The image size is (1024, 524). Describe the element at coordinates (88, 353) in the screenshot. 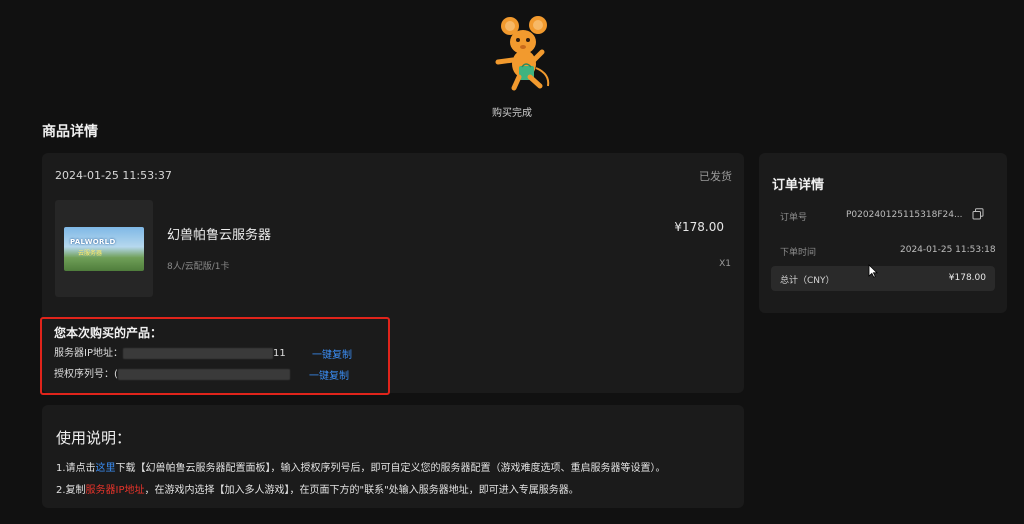

I see `server-ip-label: 服务器IP地址：` at that location.